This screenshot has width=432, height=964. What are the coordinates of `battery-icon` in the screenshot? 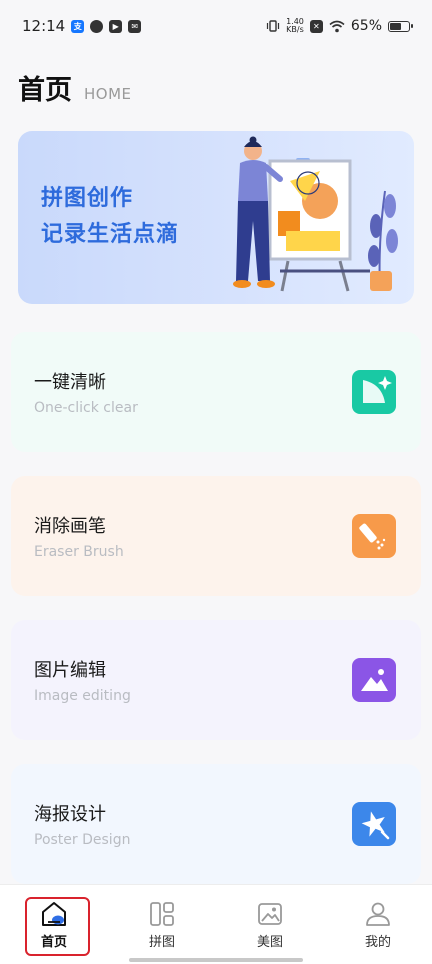 It's located at (400, 26).